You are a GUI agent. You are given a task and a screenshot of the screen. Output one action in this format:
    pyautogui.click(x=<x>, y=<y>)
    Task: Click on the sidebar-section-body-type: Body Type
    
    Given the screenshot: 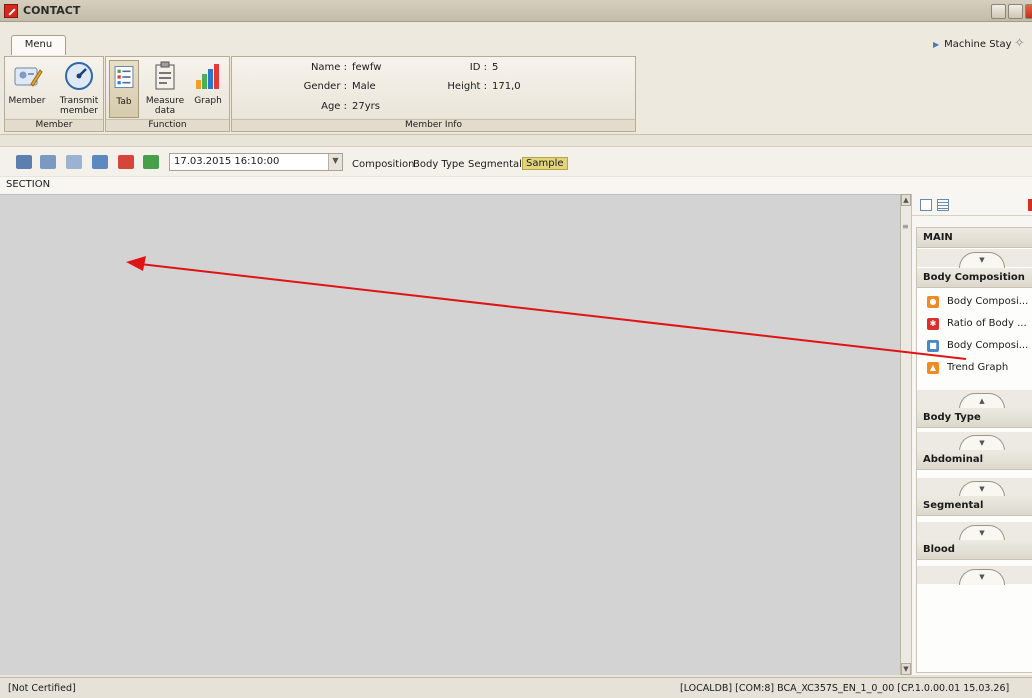 What is the action you would take?
    pyautogui.click(x=974, y=418)
    